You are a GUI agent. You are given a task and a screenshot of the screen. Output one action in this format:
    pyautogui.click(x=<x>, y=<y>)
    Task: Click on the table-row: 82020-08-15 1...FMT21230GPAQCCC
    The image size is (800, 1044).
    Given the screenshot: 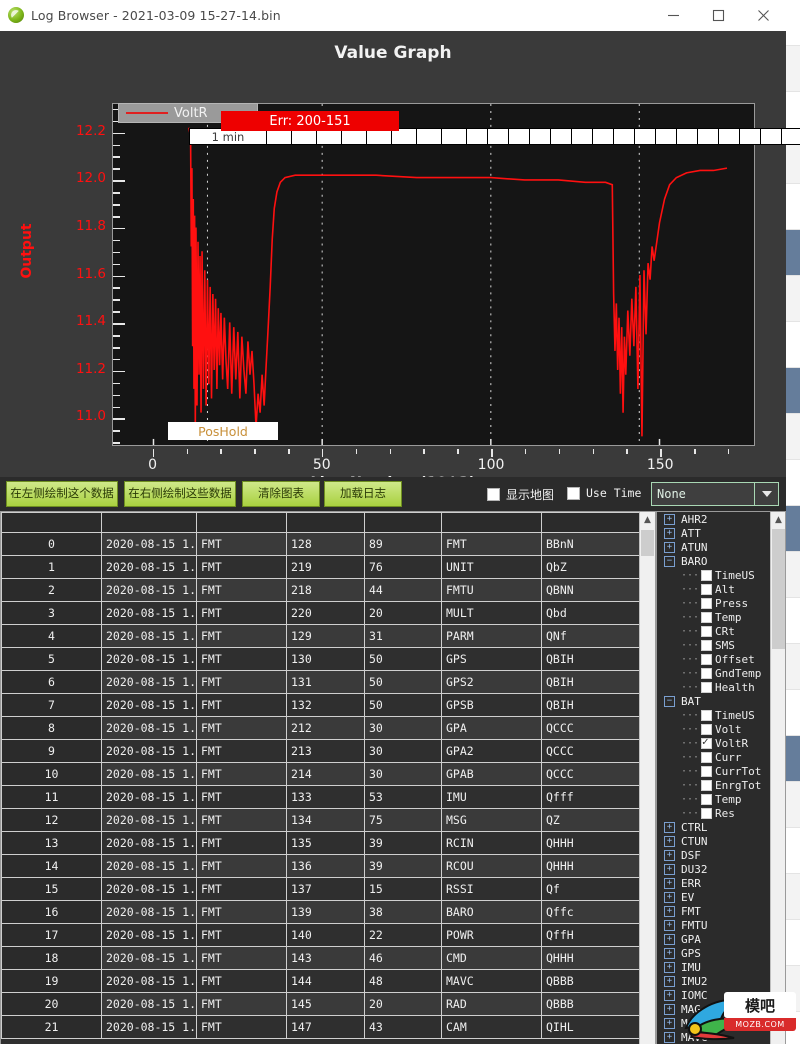 What is the action you would take?
    pyautogui.click(x=321, y=728)
    